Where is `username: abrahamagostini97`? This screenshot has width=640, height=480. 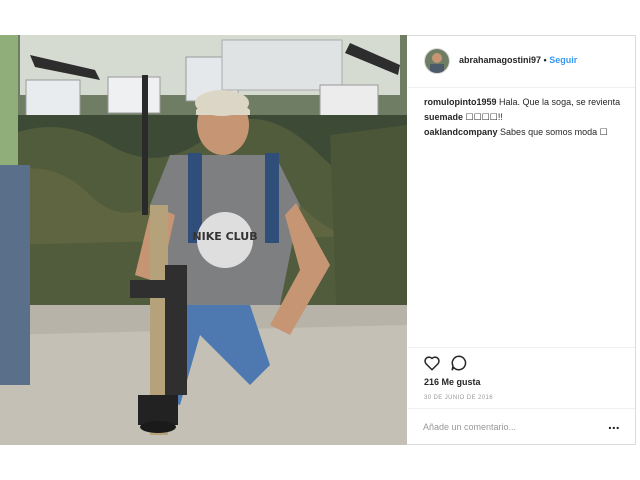 username: abrahamagostini97 is located at coordinates (500, 60).